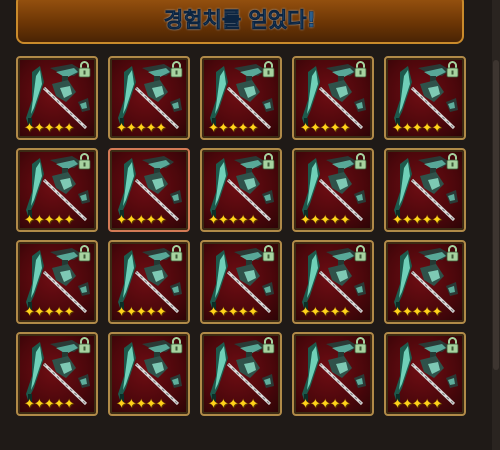  I want to click on scrollbar, so click(496, 225).